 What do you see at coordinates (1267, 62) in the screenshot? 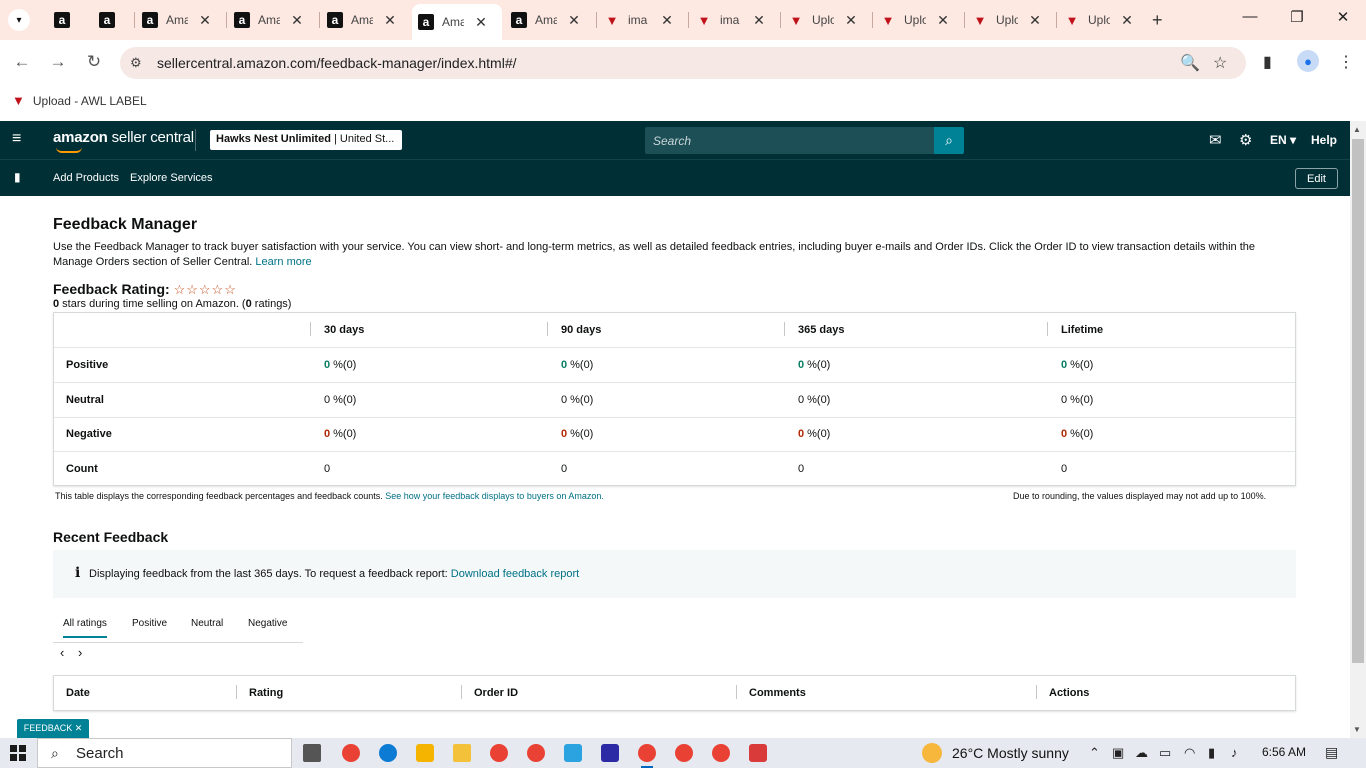
I see `side-panel-icon: ▮` at bounding box center [1267, 62].